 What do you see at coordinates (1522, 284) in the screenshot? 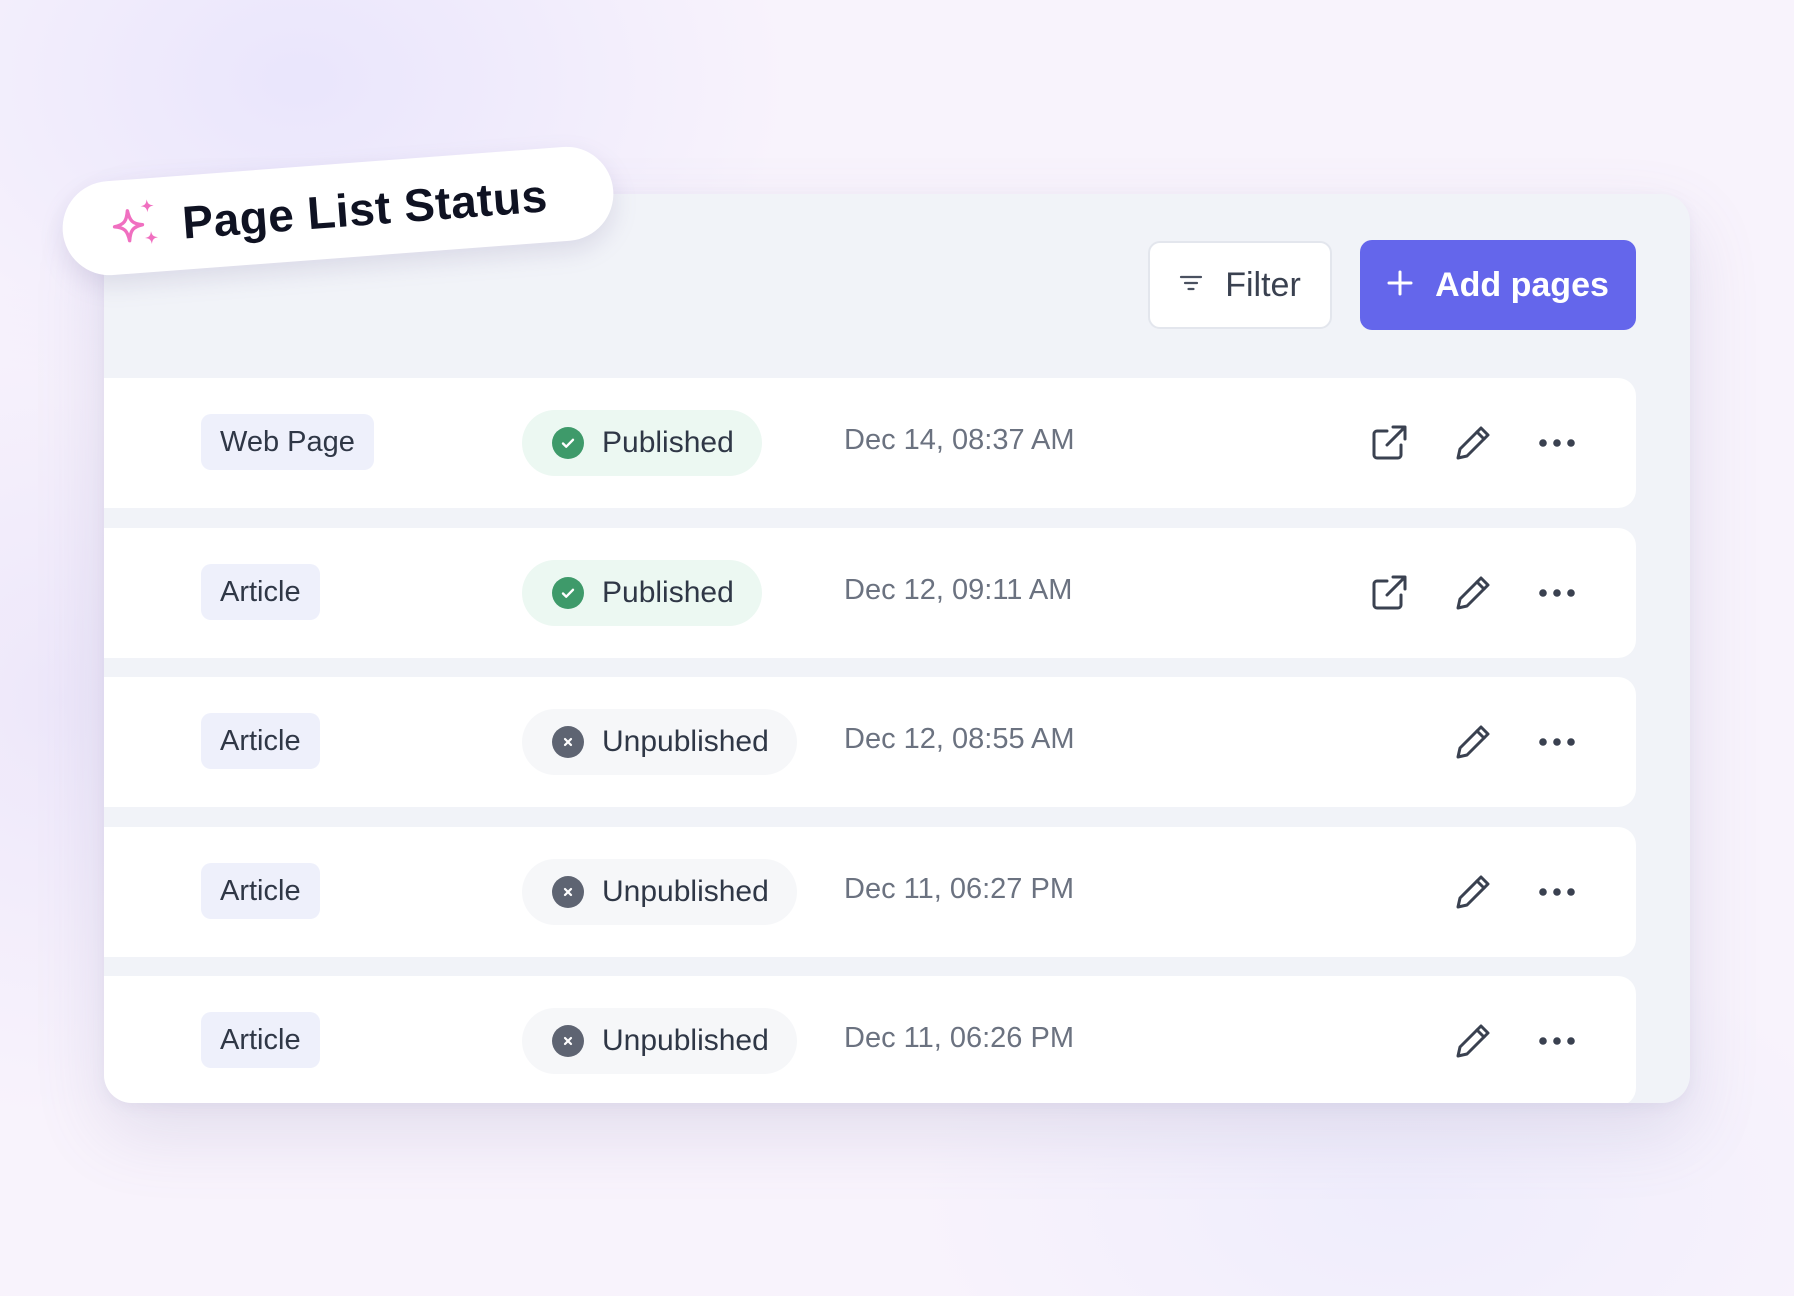
I see `add-pages-button-label: Add pages` at bounding box center [1522, 284].